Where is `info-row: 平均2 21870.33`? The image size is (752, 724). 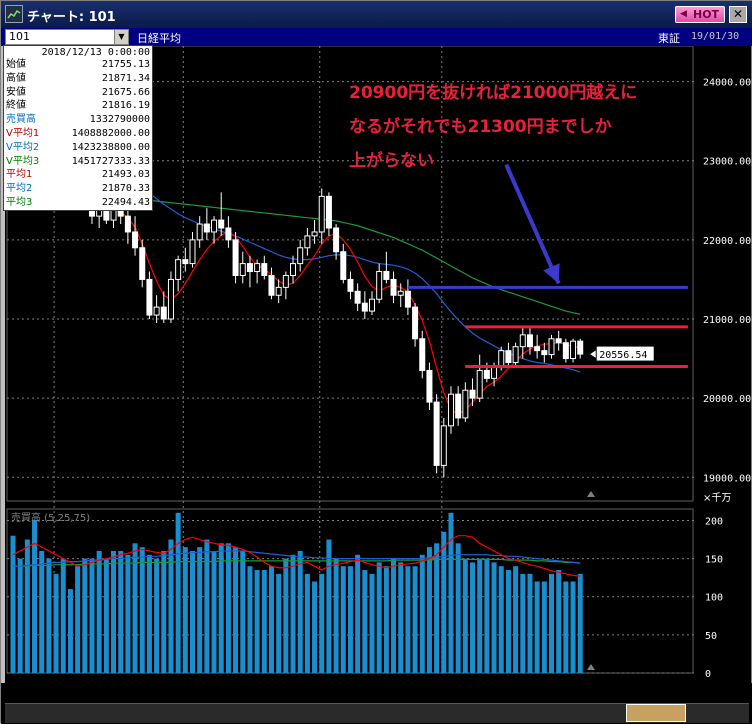 info-row: 平均2 21870.33 is located at coordinates (78, 188).